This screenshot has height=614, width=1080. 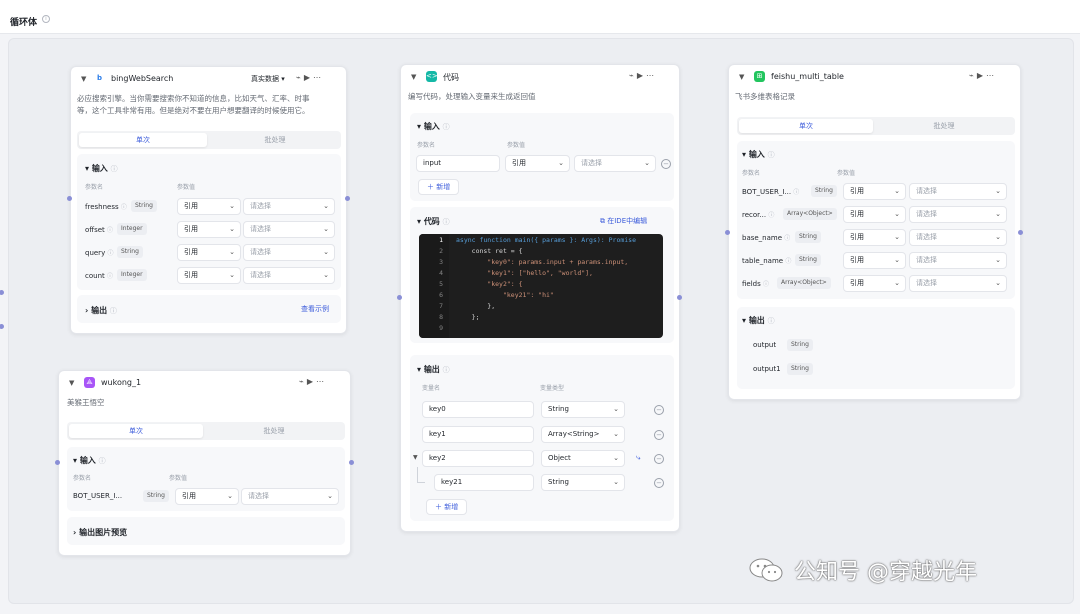 What do you see at coordinates (638, 458) in the screenshot?
I see `add-child-icon: ⤷` at bounding box center [638, 458].